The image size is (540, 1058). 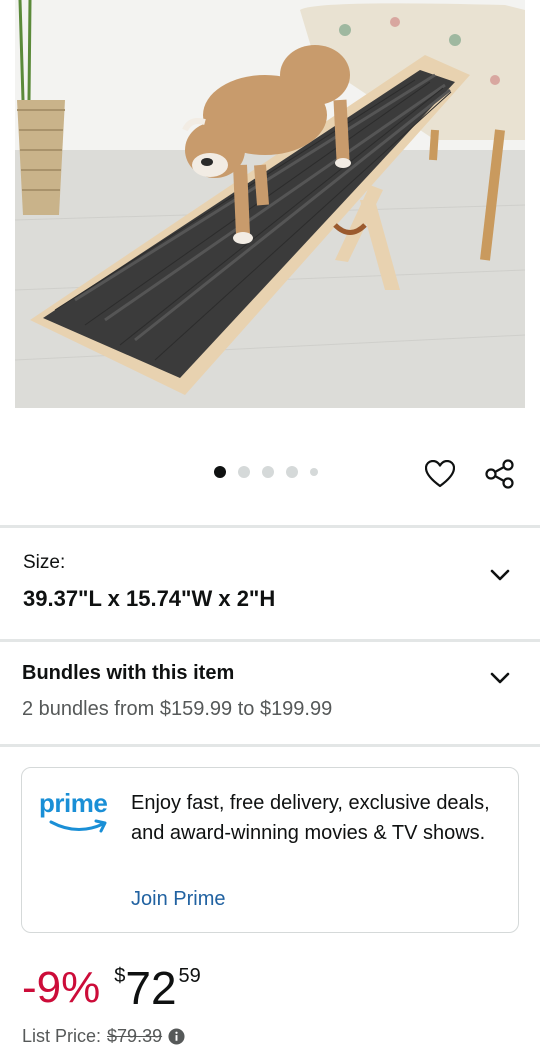 I want to click on share-button, so click(x=500, y=474).